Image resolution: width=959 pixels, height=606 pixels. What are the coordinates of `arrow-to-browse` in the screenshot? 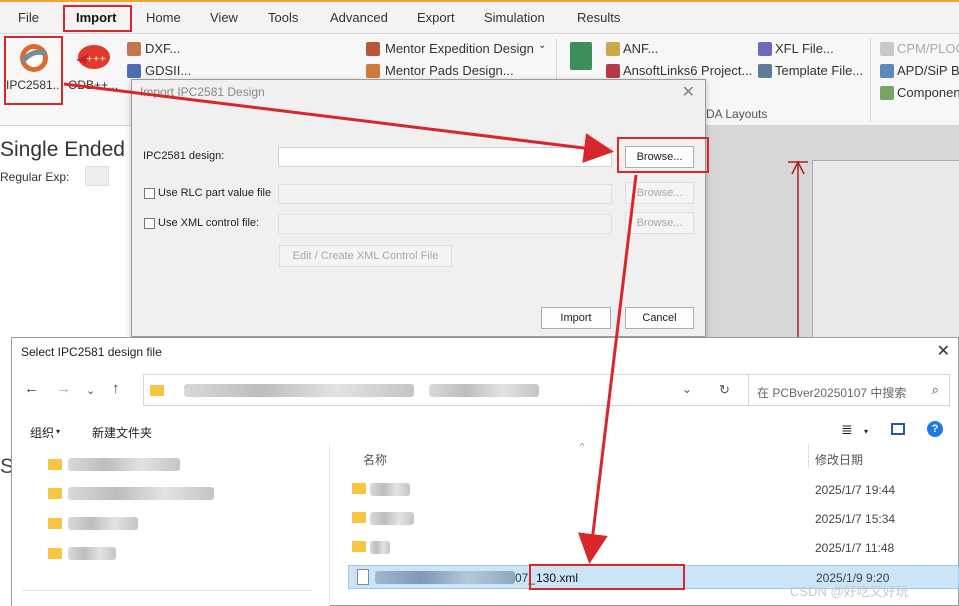 It's located at (338, 122).